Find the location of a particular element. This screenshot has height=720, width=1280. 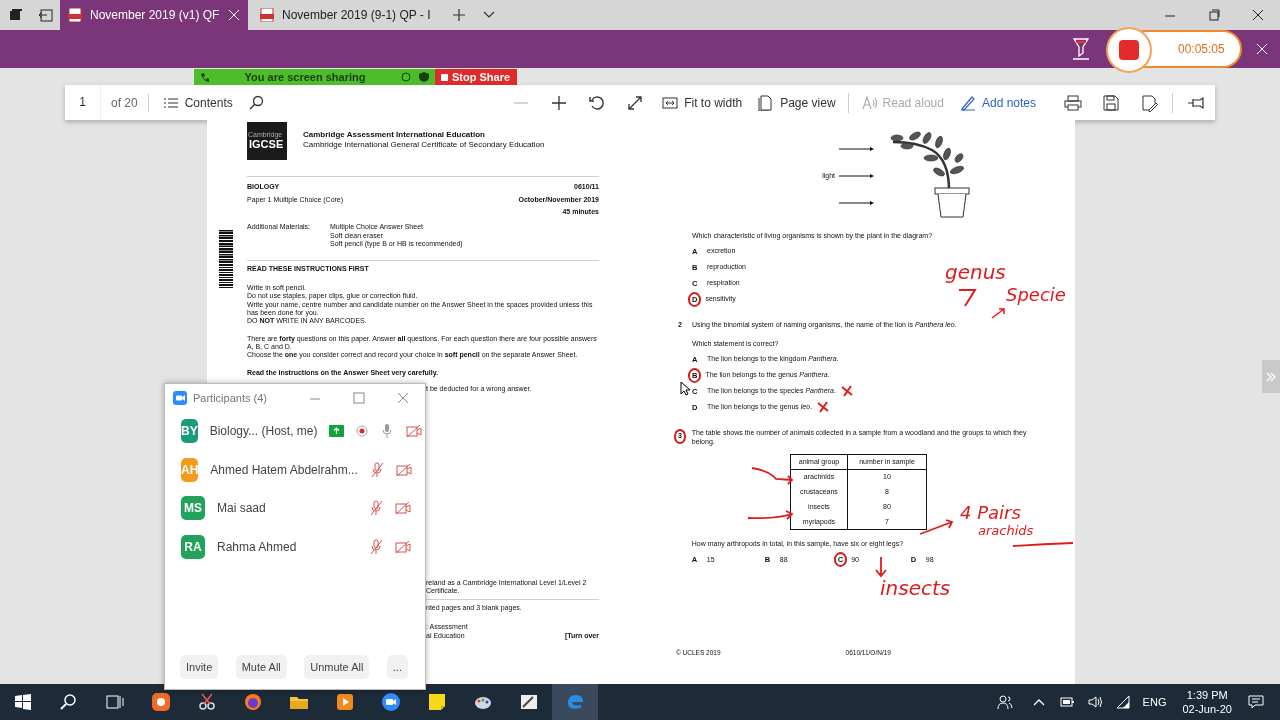

save-icon is located at coordinates (1111, 102).